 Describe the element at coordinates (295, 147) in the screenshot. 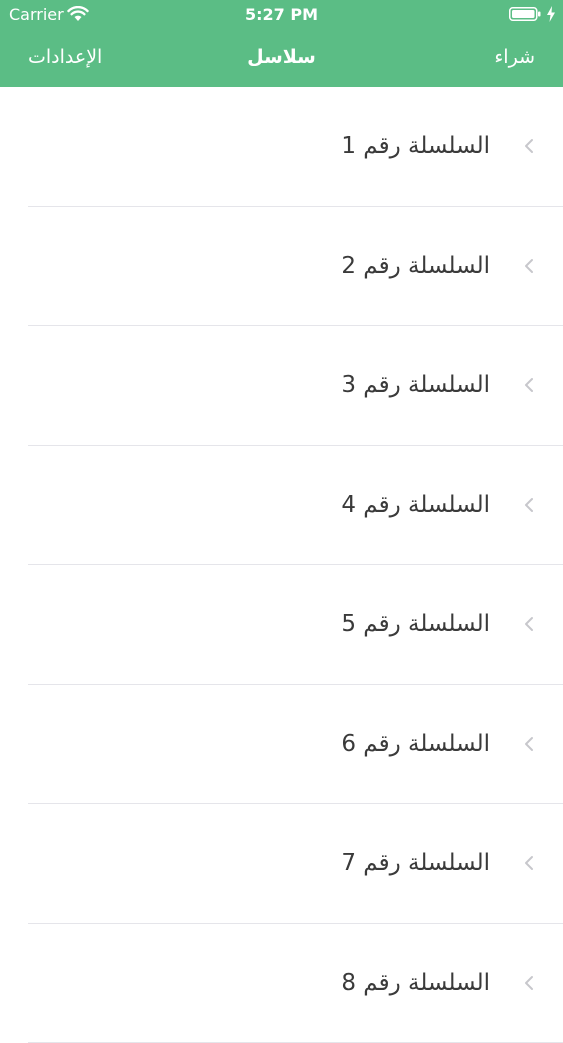

I see `series-row-1: السلسلة رقم 1` at that location.